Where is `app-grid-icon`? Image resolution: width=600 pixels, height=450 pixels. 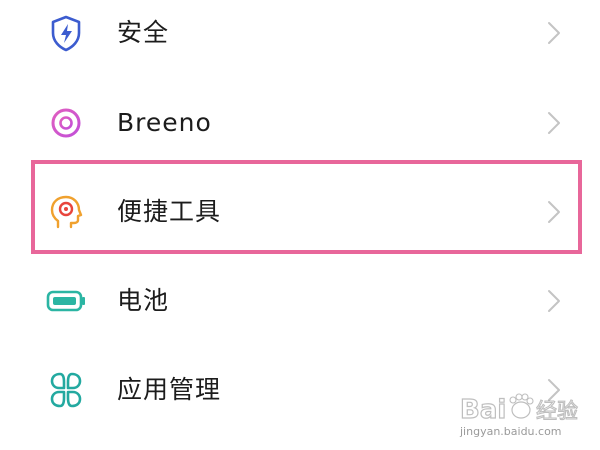 app-grid-icon is located at coordinates (66, 390).